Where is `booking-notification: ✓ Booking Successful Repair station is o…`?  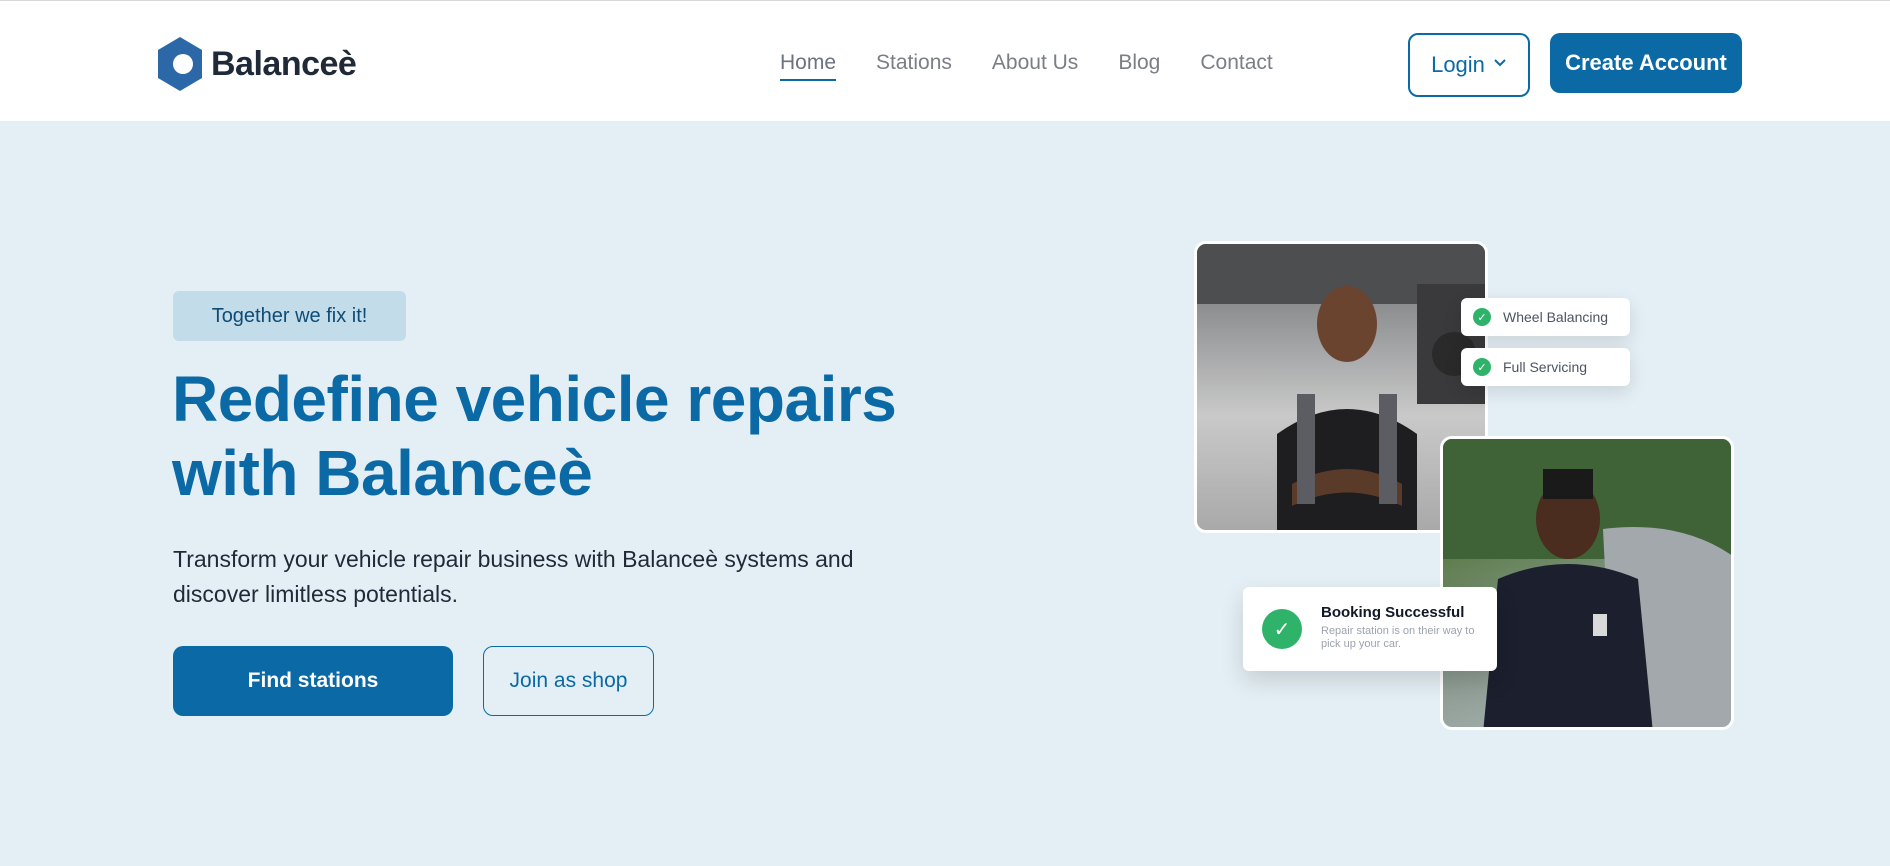 booking-notification: ✓ Booking Successful Repair station is o… is located at coordinates (1370, 629).